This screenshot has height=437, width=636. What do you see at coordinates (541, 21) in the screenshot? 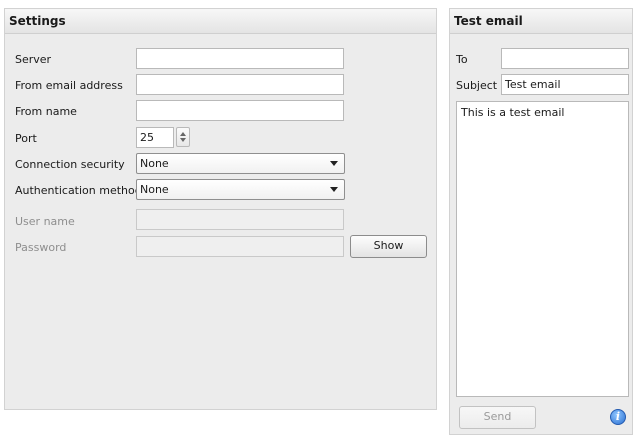
I see `test-email-title: Test email` at bounding box center [541, 21].